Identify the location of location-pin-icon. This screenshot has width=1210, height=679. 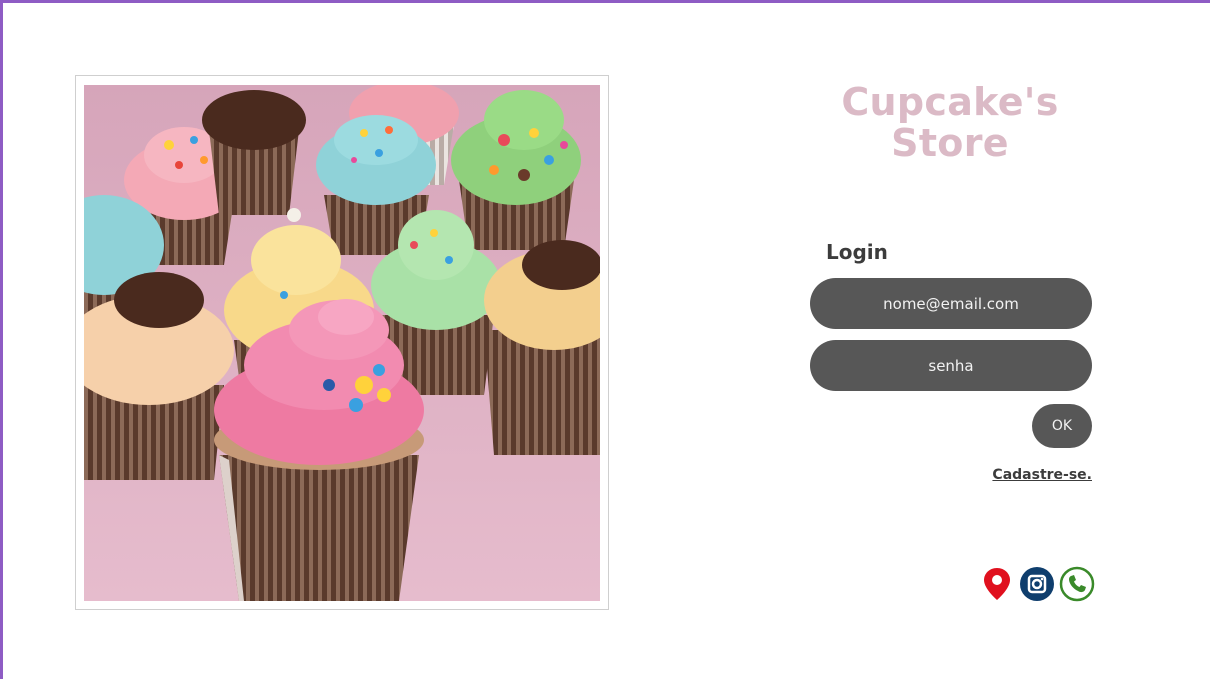
(997, 584).